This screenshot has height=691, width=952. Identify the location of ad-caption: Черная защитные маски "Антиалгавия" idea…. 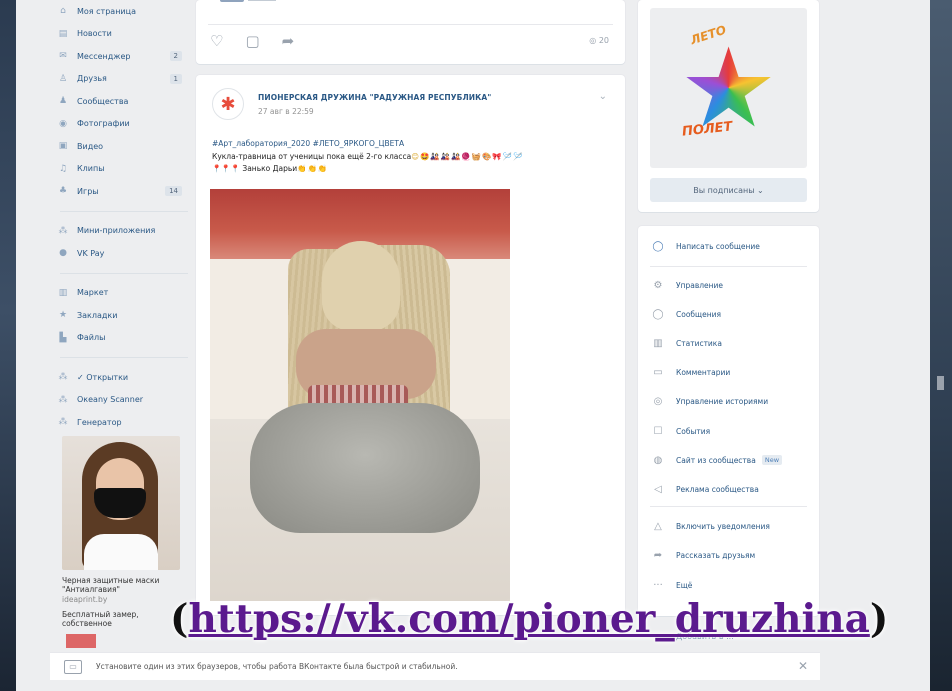
(121, 590).